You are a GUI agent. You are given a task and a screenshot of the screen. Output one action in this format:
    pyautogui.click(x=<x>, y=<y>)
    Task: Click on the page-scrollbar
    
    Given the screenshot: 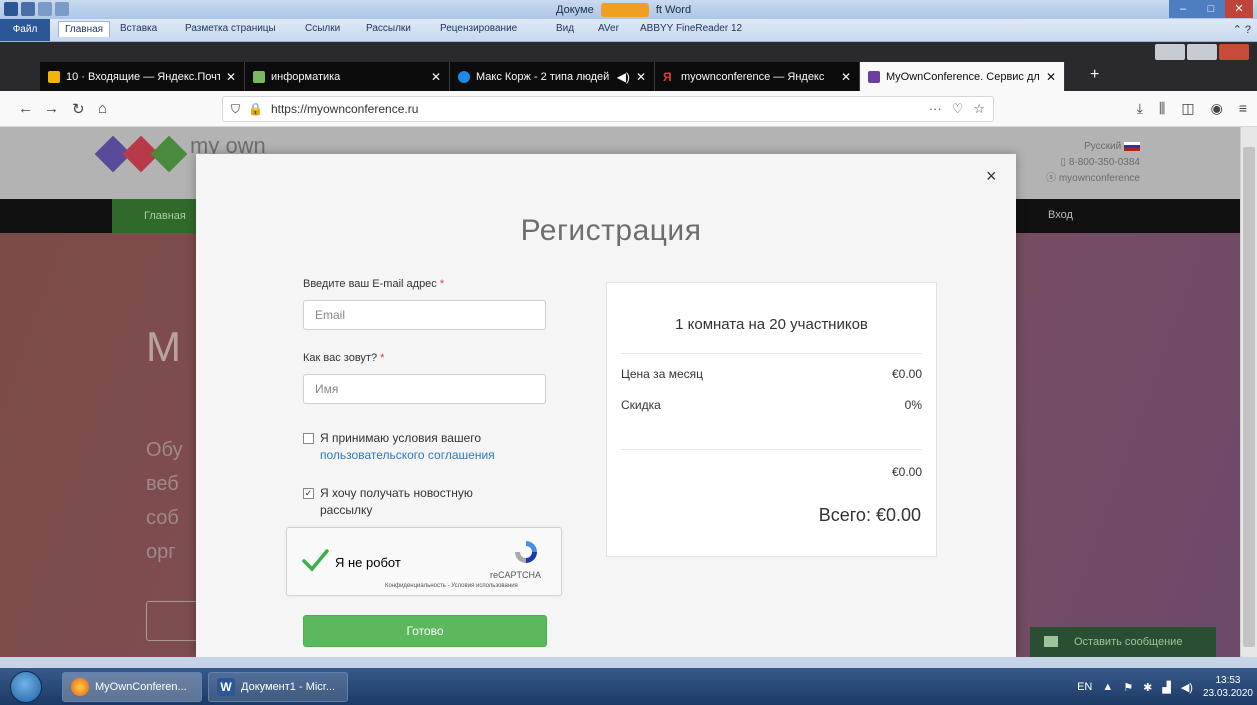 What is the action you would take?
    pyautogui.click(x=1248, y=392)
    